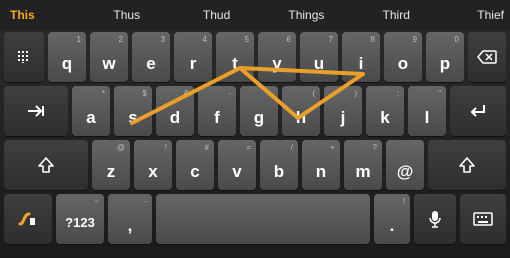 The height and width of the screenshot is (258, 510). I want to click on key-o: 9o, so click(403, 57).